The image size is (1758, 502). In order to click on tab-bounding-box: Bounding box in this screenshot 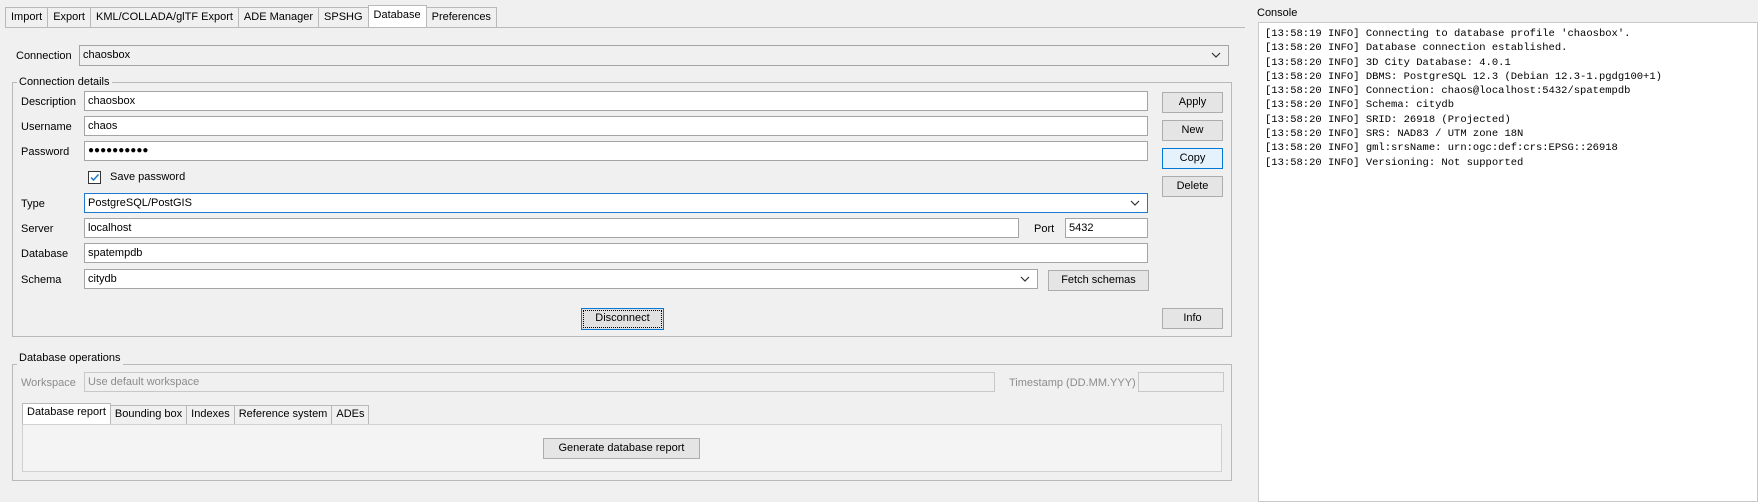, I will do `click(148, 414)`.